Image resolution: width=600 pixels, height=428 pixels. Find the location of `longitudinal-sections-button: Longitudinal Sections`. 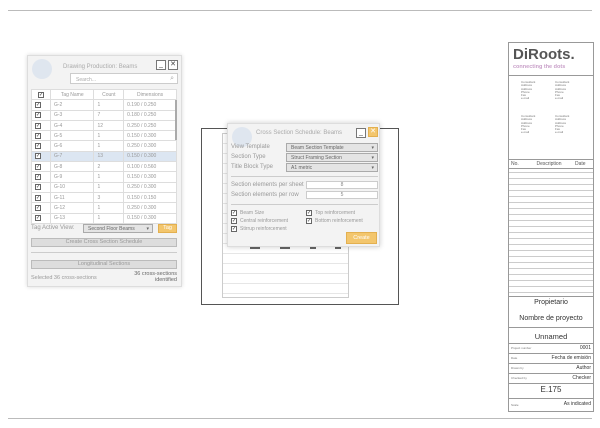

longitudinal-sections-button: Longitudinal Sections is located at coordinates (104, 264).